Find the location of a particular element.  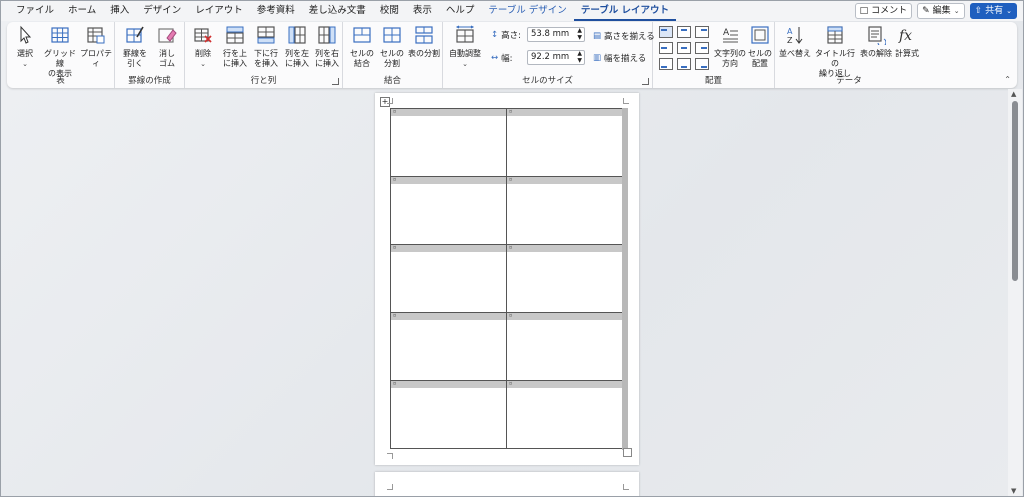

align-middle-center-button is located at coordinates (684, 48).